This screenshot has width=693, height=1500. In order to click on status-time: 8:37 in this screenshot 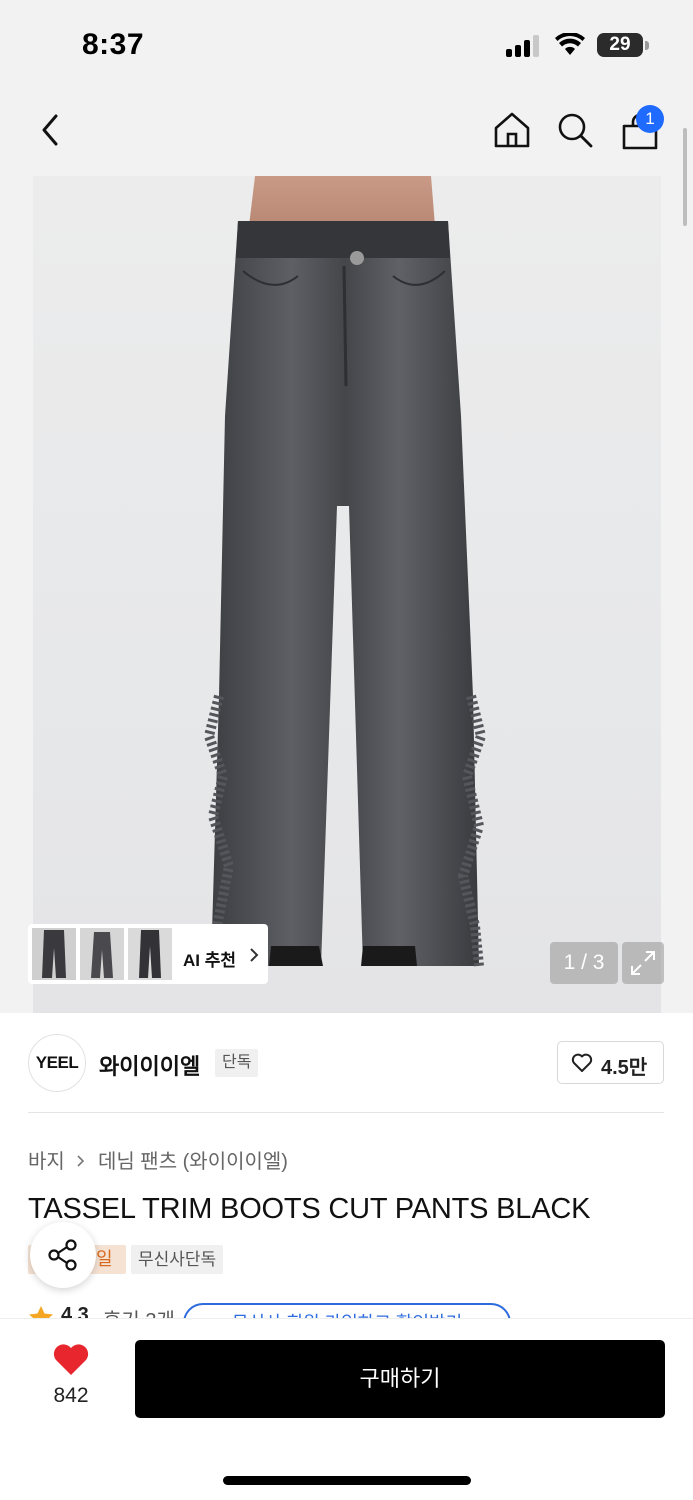, I will do `click(113, 44)`.